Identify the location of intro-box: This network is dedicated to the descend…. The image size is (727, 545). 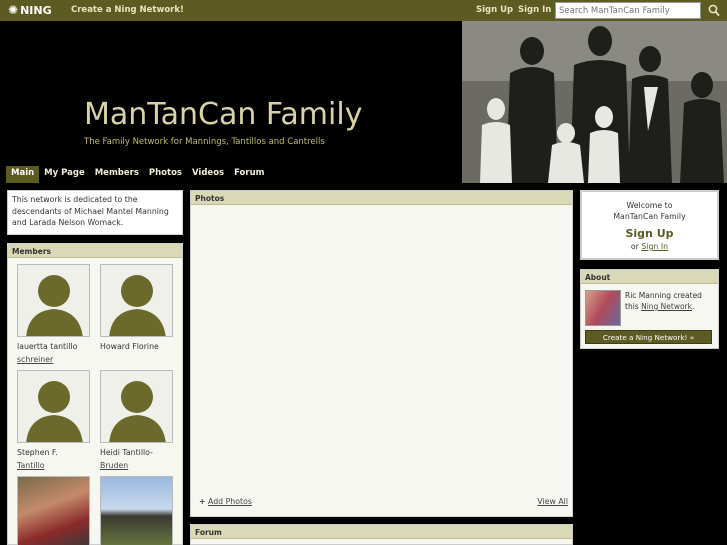
(95, 212).